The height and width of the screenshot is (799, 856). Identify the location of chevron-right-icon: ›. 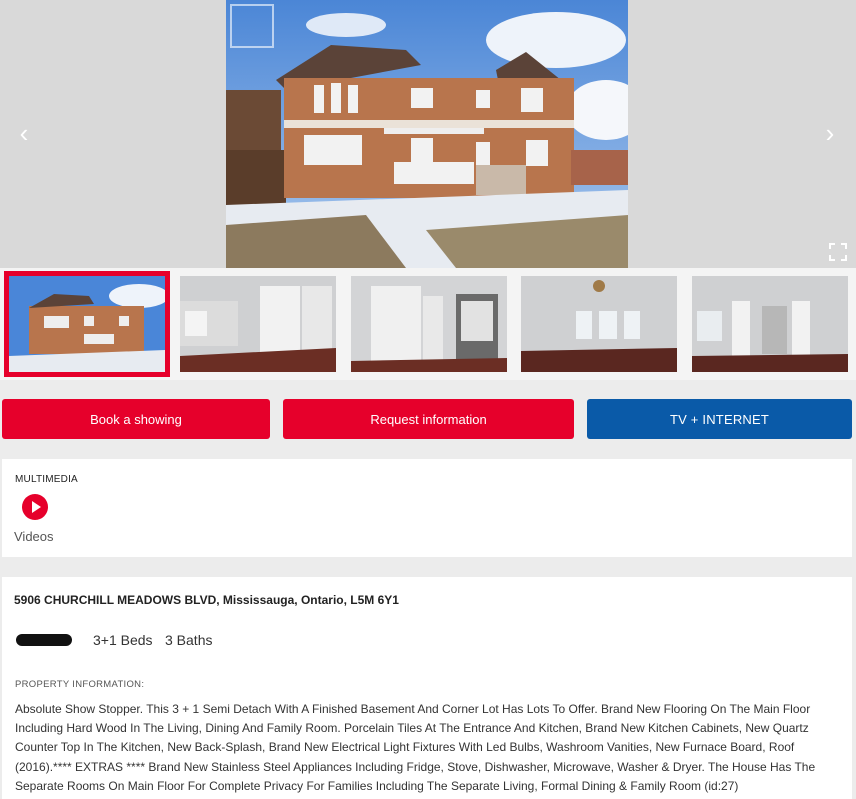
(830, 133).